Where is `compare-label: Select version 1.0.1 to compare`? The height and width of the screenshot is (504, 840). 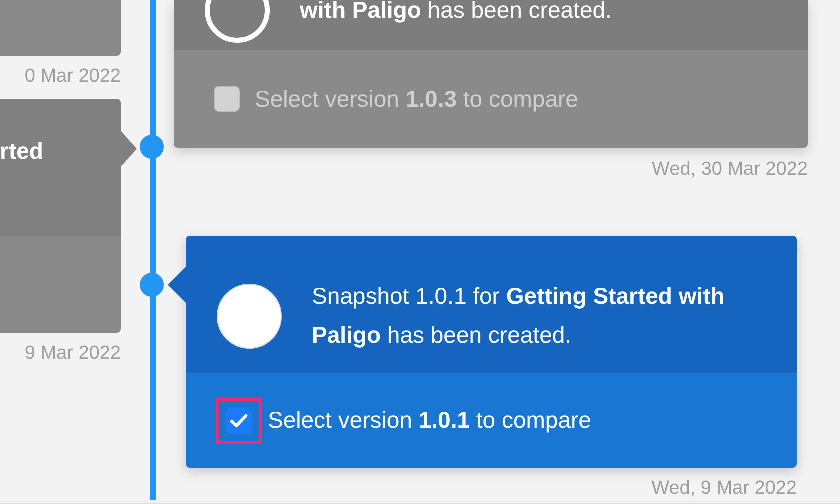 compare-label: Select version 1.0.1 to compare is located at coordinates (430, 421).